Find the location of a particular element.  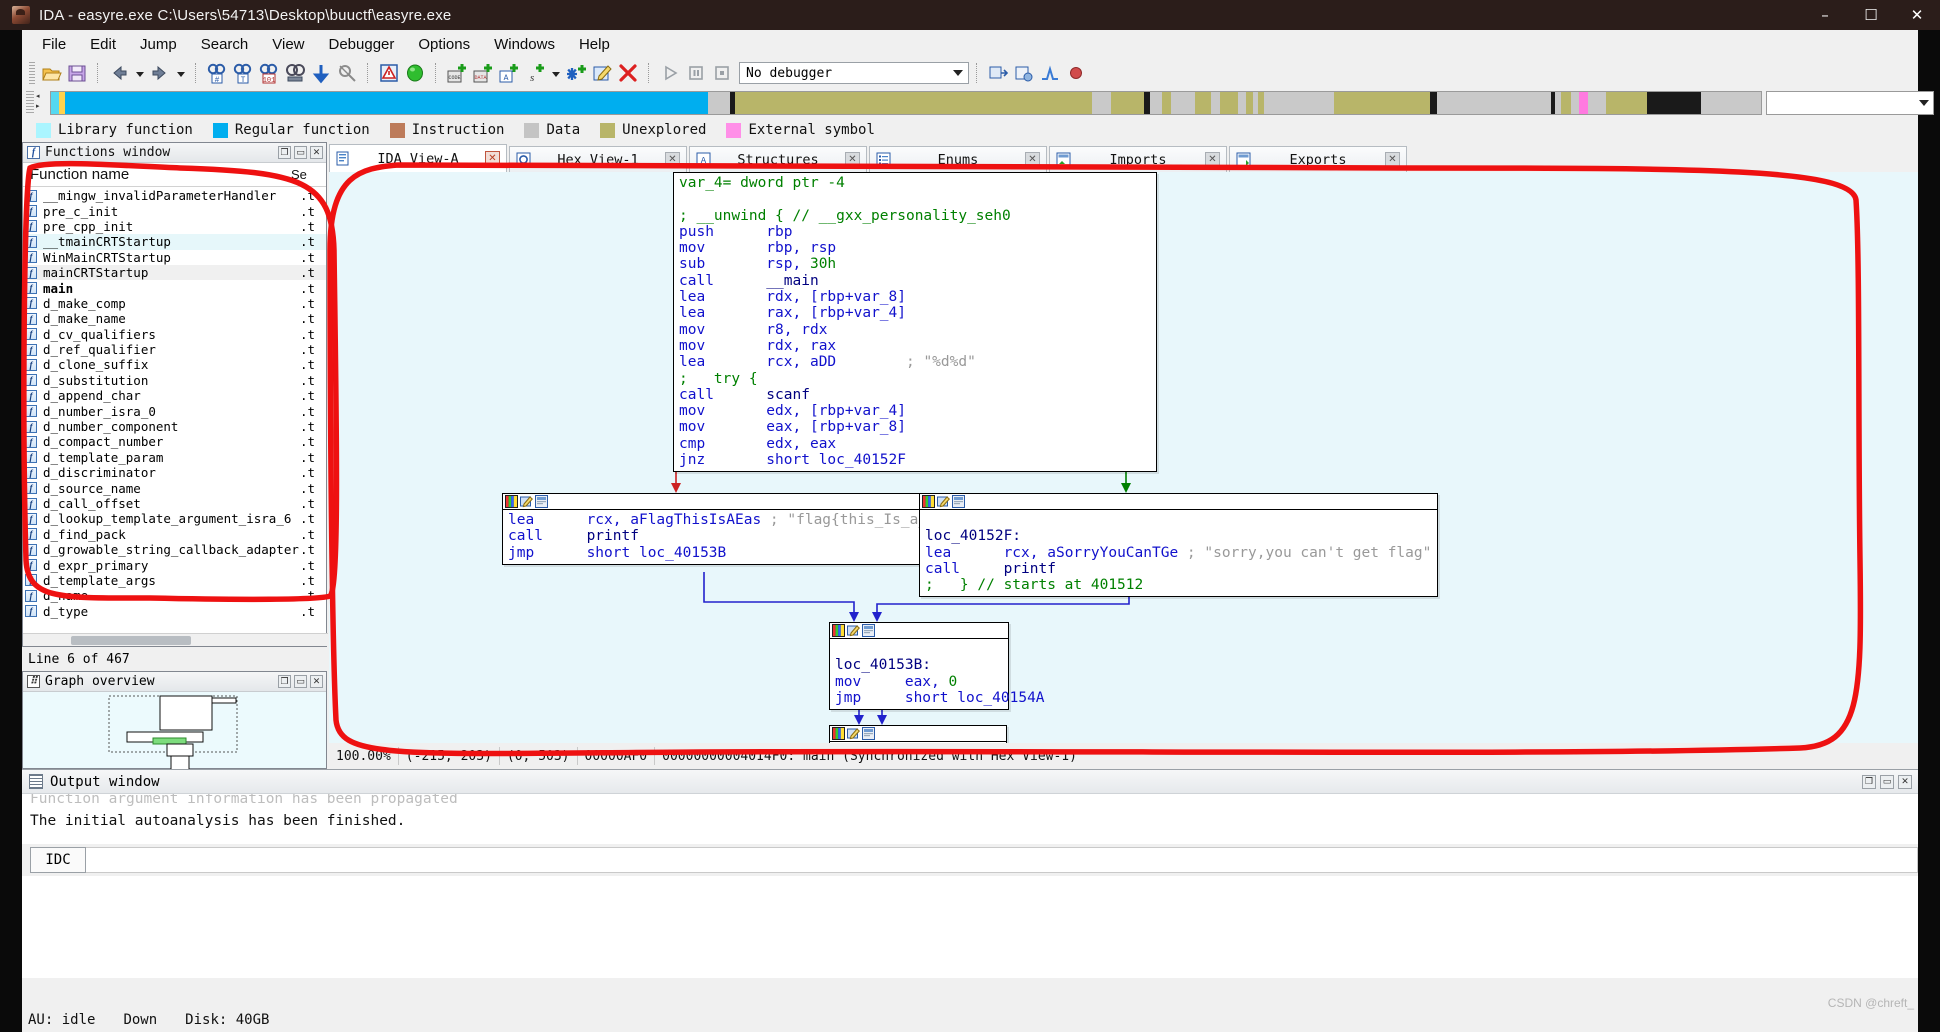

delete-red-x-icon is located at coordinates (628, 73).